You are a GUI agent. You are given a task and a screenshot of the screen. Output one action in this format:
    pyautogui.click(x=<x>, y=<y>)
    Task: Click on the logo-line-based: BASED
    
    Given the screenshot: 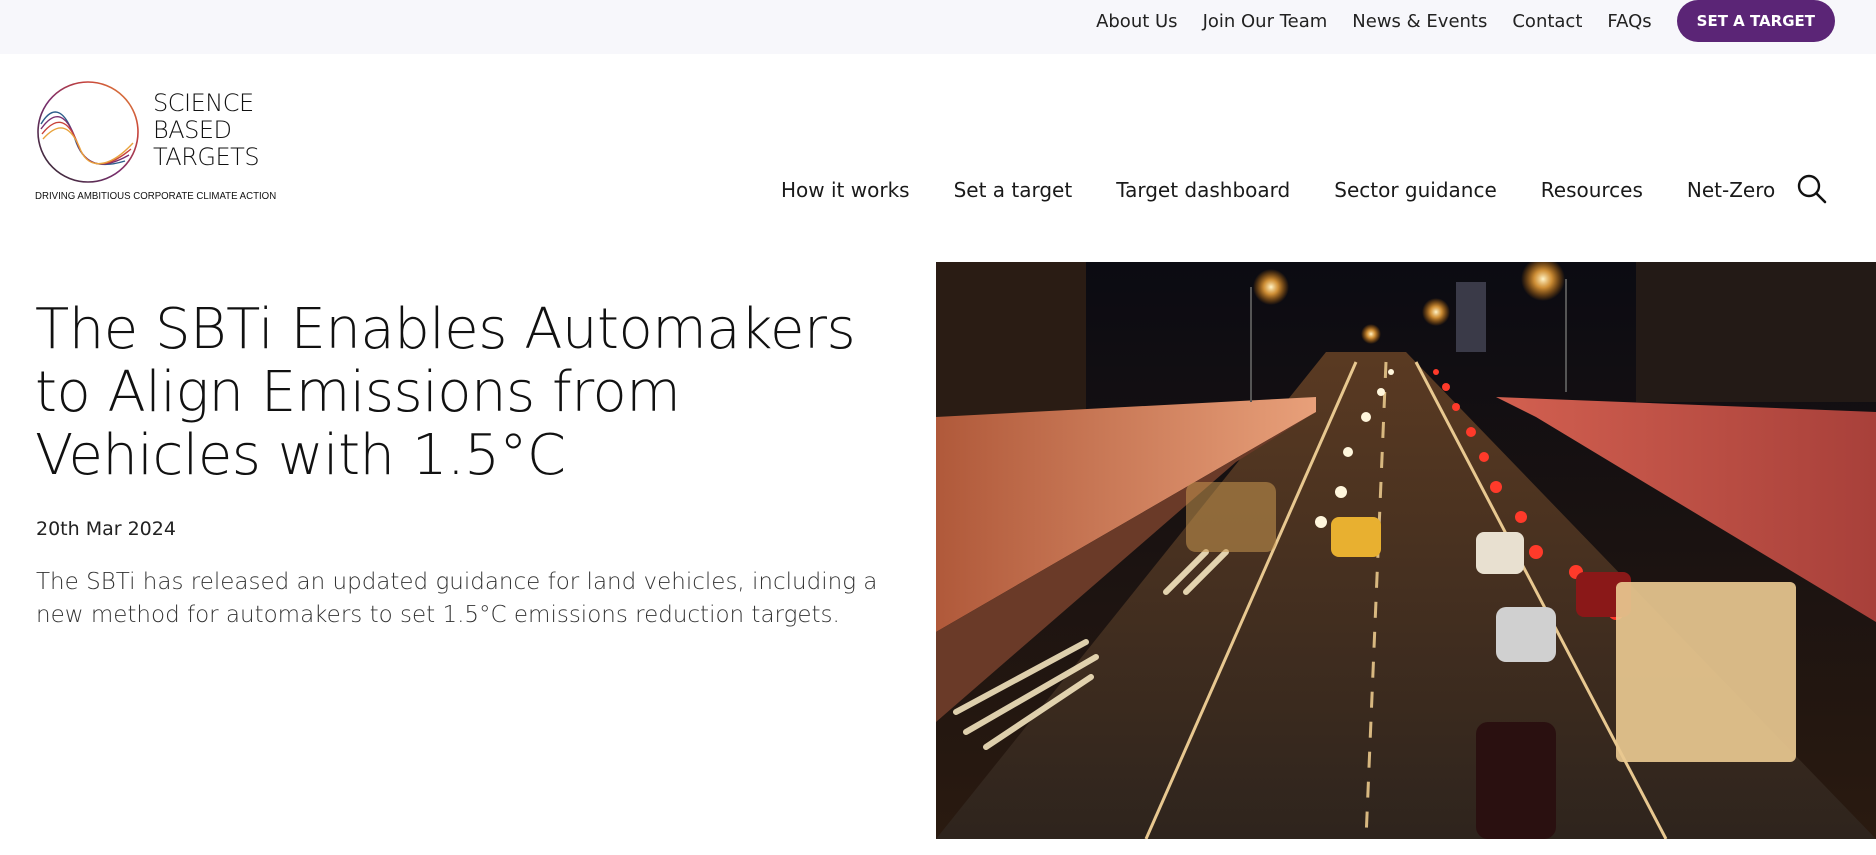 What is the action you would take?
    pyautogui.click(x=192, y=130)
    